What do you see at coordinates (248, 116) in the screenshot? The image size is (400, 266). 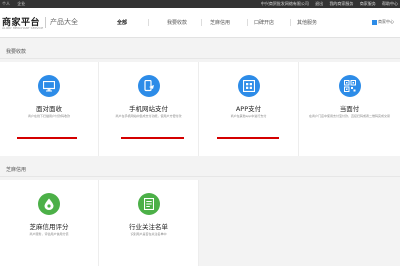 I see `card-description: 商户在其他app中进行支付` at bounding box center [248, 116].